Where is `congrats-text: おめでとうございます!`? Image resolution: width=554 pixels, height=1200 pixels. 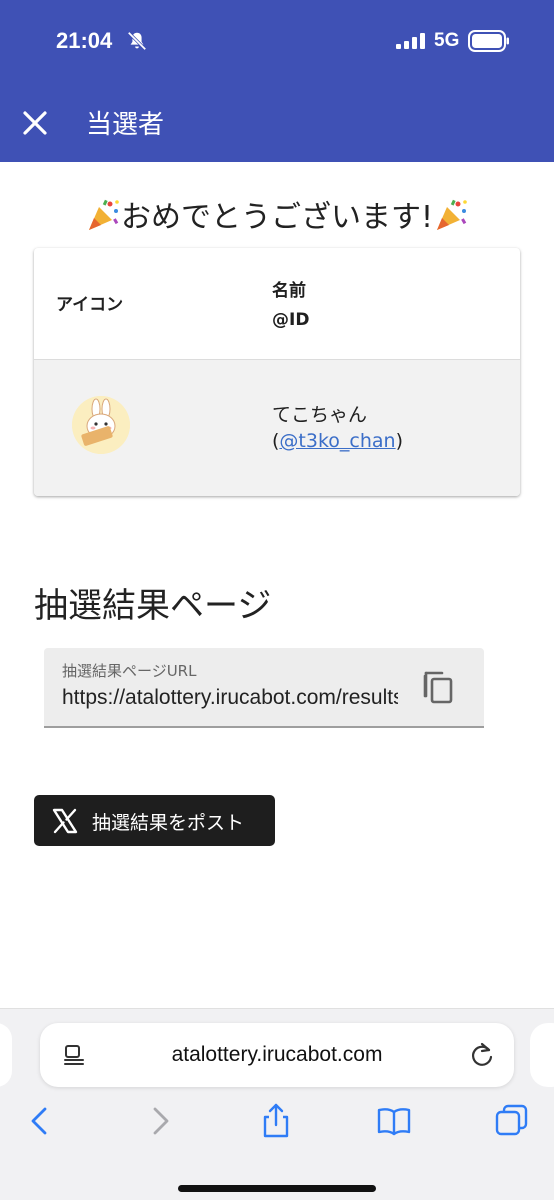
congrats-text: おめでとうございます! is located at coordinates (277, 217).